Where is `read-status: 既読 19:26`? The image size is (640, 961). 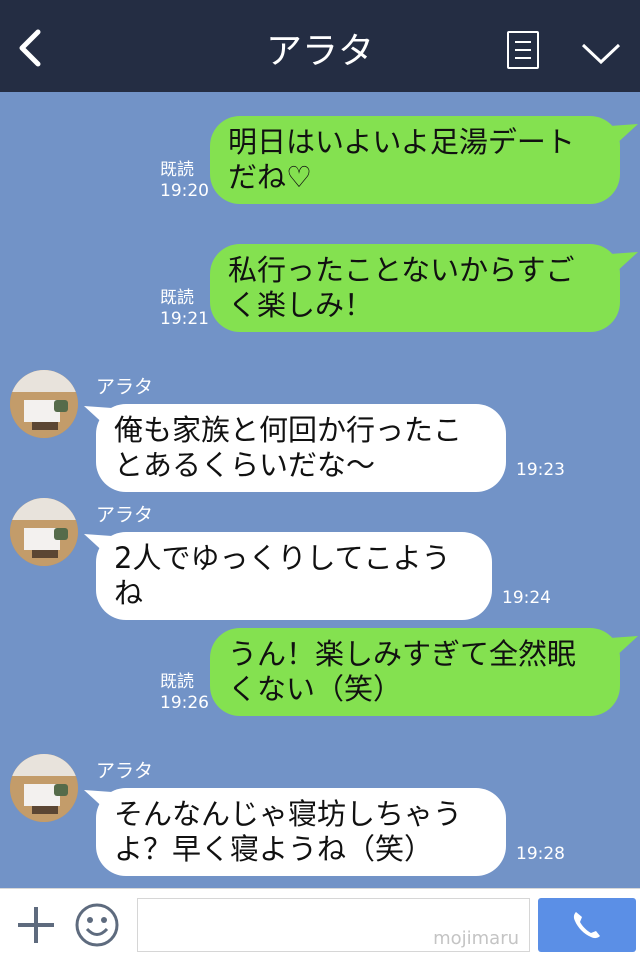 read-status: 既読 19:26 is located at coordinates (184, 692).